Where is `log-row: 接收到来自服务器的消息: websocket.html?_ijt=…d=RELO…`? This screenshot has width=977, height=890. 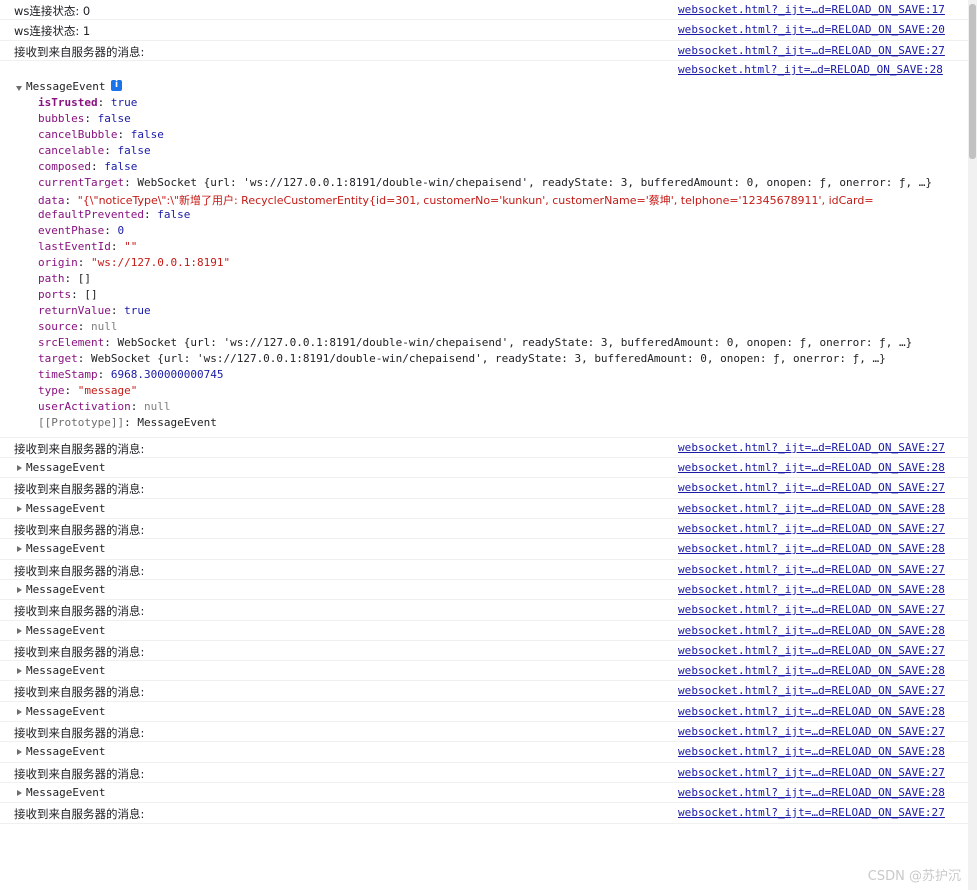
log-row: 接收到来自服务器的消息: websocket.html?_ijt=…d=RELO… is located at coordinates (484, 51).